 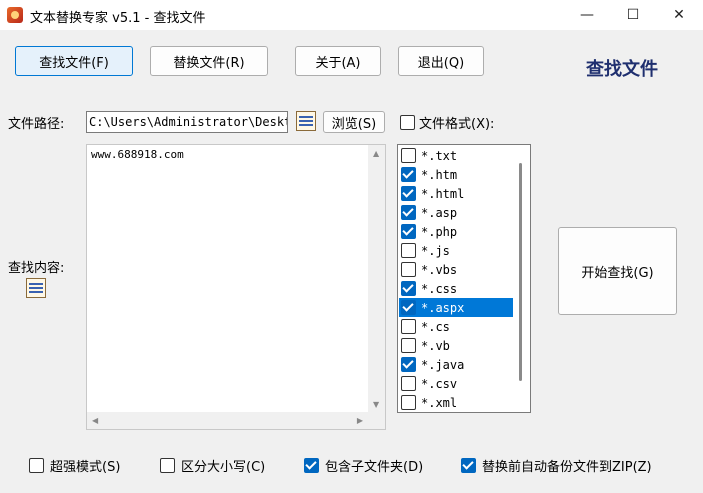 I want to click on extension-label: *.html, so click(x=443, y=193).